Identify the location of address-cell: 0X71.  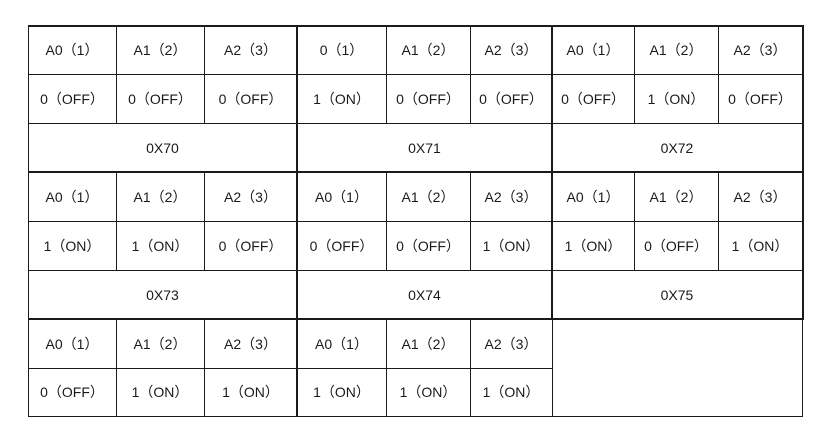
(424, 147).